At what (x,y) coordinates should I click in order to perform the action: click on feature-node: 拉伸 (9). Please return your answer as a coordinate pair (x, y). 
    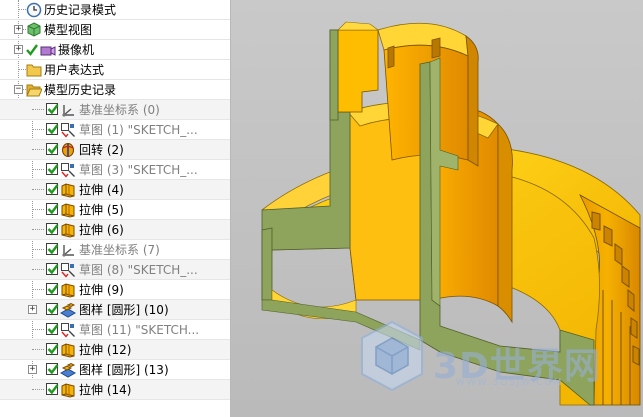
    Looking at the image, I should click on (115, 290).